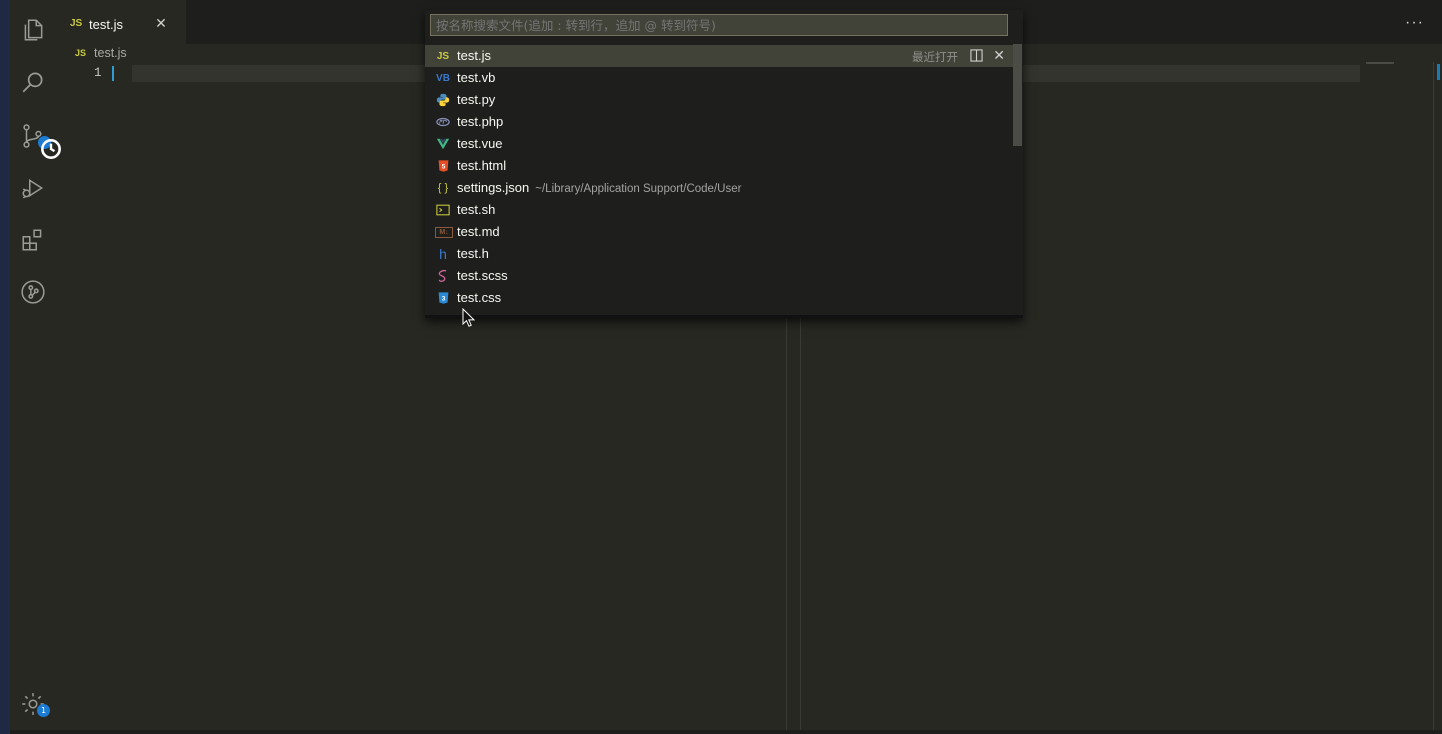 The image size is (1442, 734). I want to click on vb-icon: VB, so click(443, 78).